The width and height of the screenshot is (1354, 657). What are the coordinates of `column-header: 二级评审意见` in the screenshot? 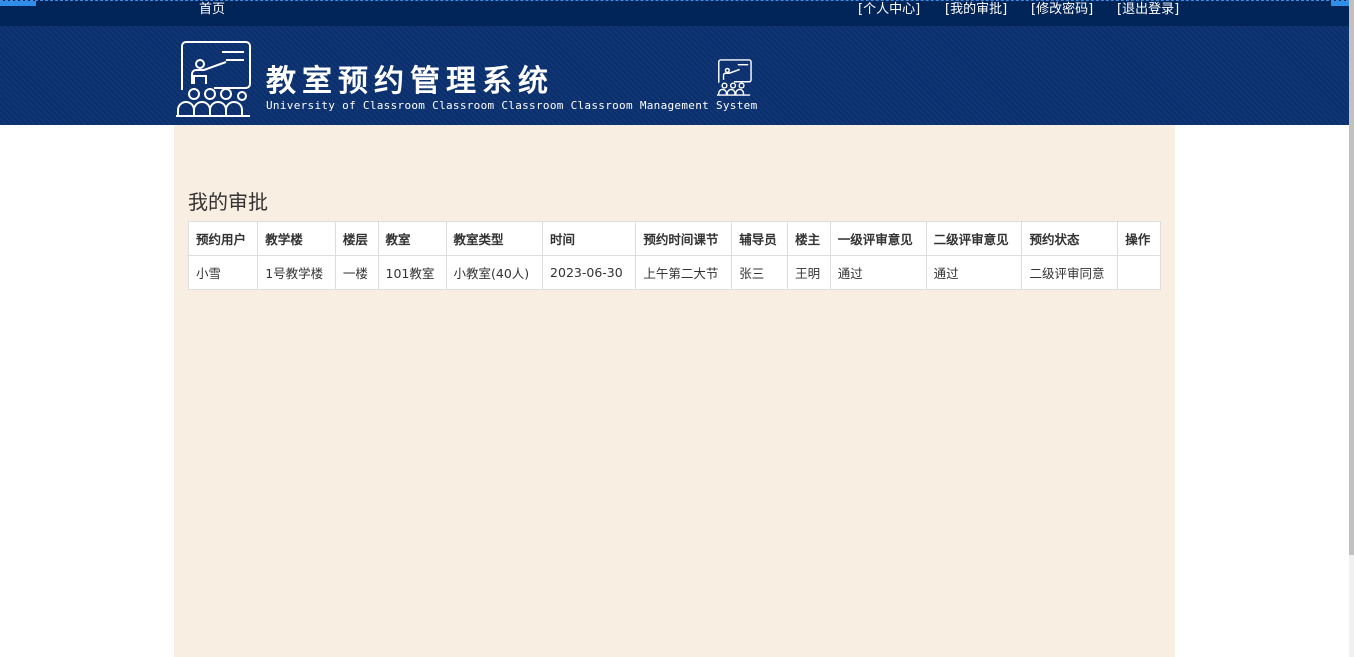 It's located at (974, 238).